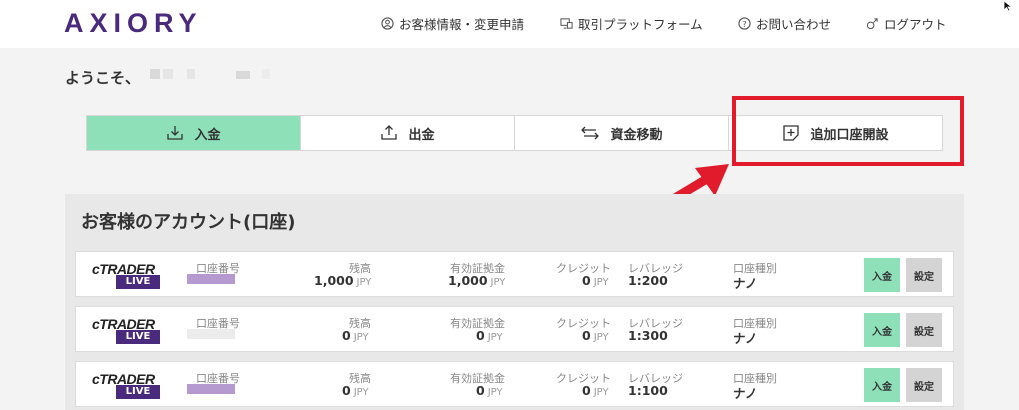 This screenshot has width=1019, height=410. What do you see at coordinates (188, 222) in the screenshot?
I see `accounts-title: お客様のアカウント(口座)` at bounding box center [188, 222].